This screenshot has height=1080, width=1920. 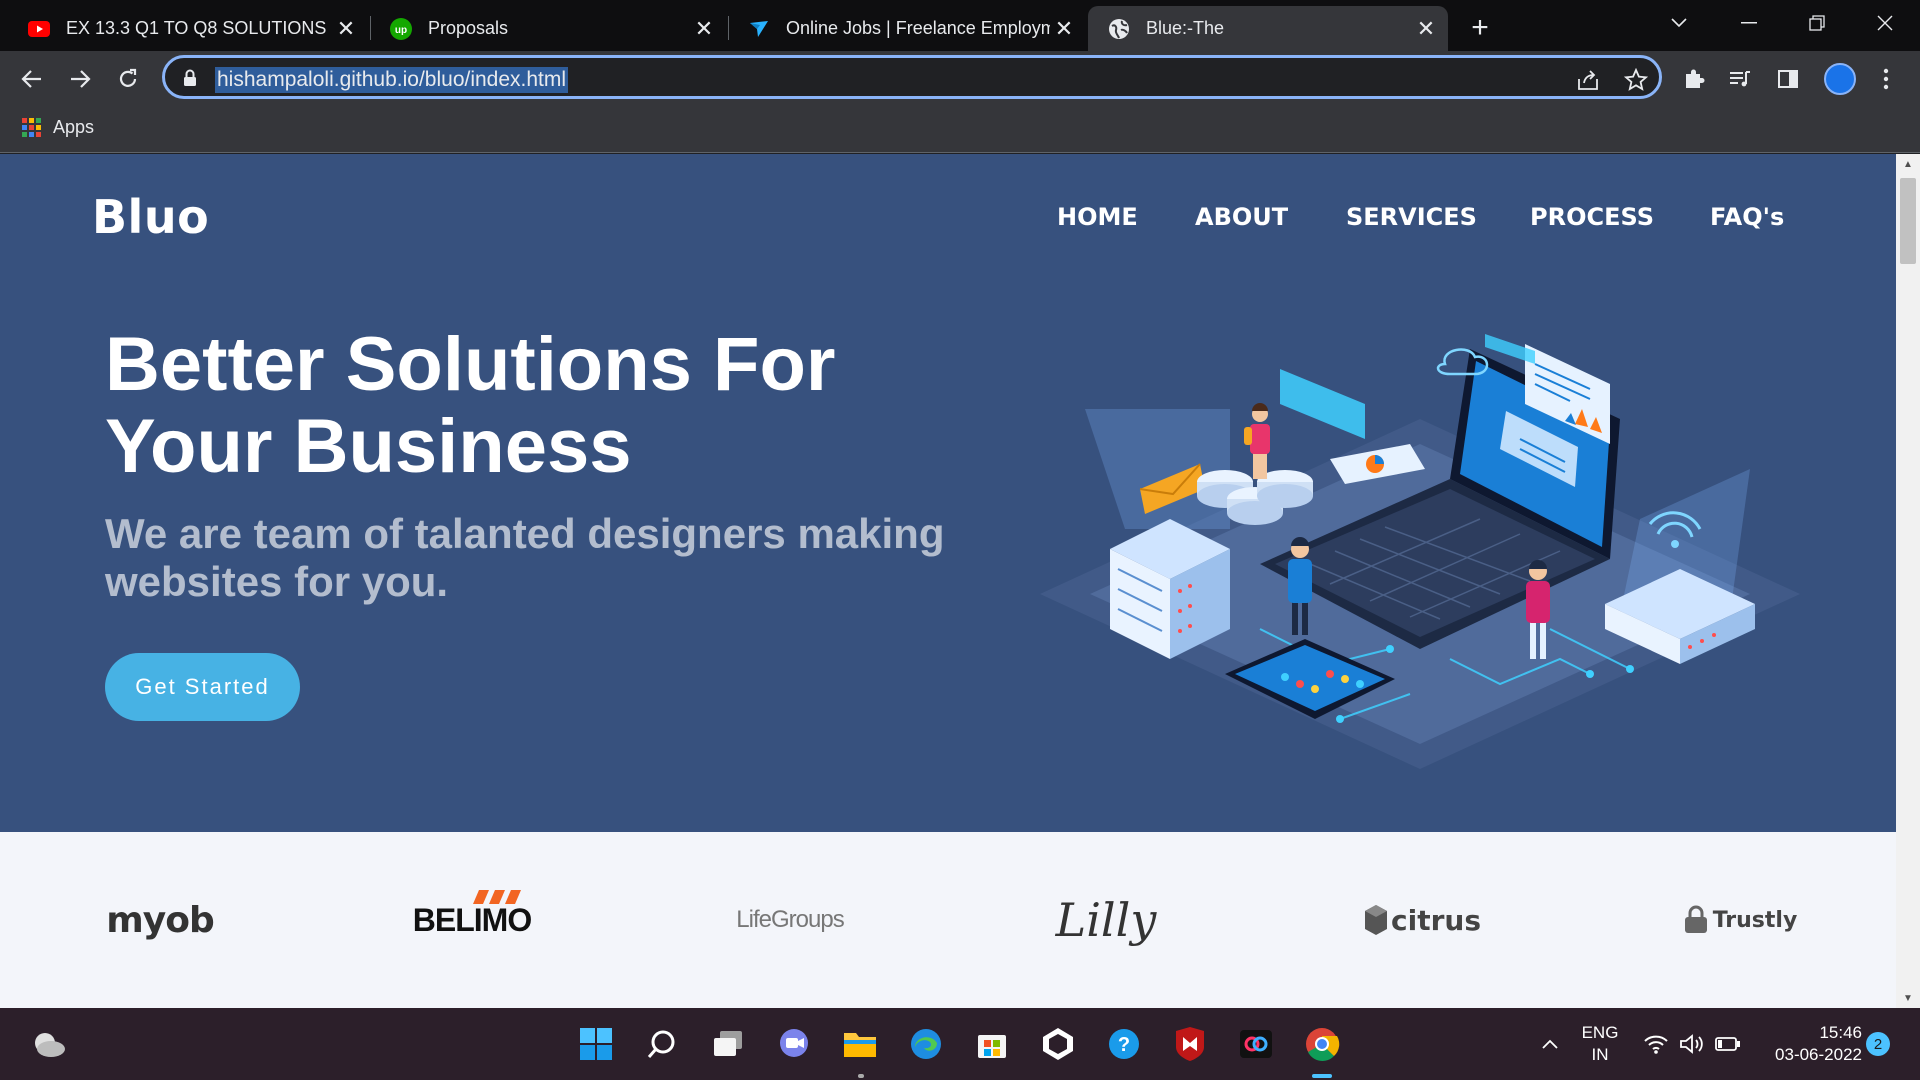 What do you see at coordinates (277, 581) in the screenshot?
I see `hero-subtitle-line: websites for you.` at bounding box center [277, 581].